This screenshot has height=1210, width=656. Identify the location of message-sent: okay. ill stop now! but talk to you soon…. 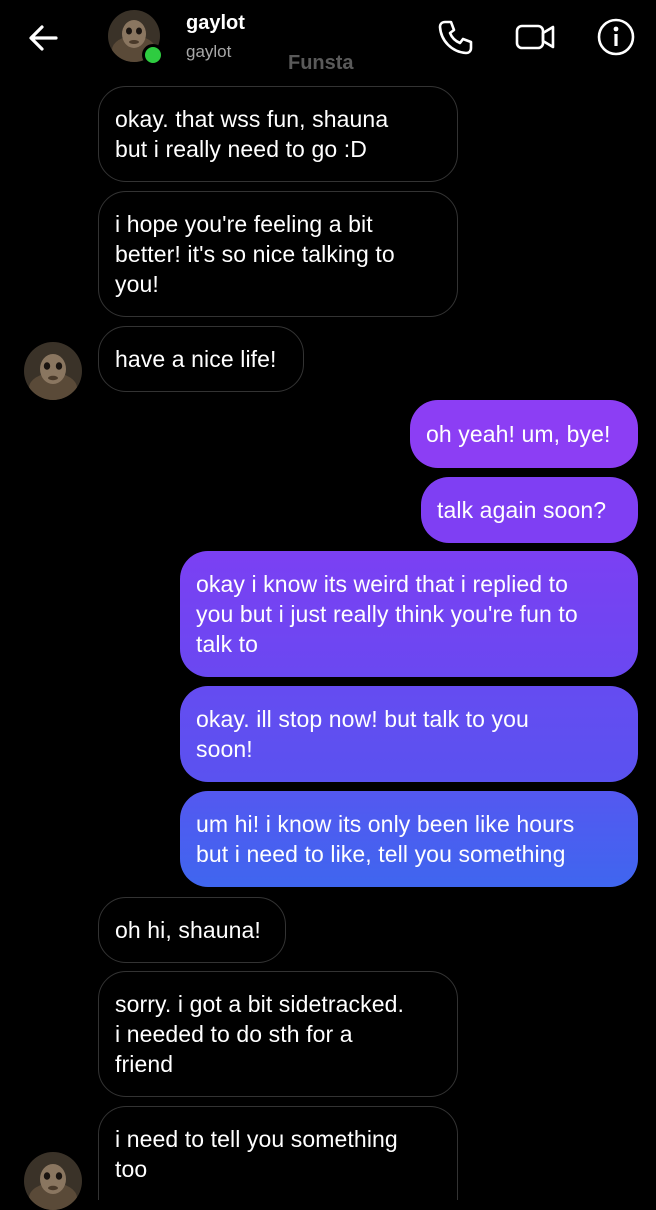
(409, 734).